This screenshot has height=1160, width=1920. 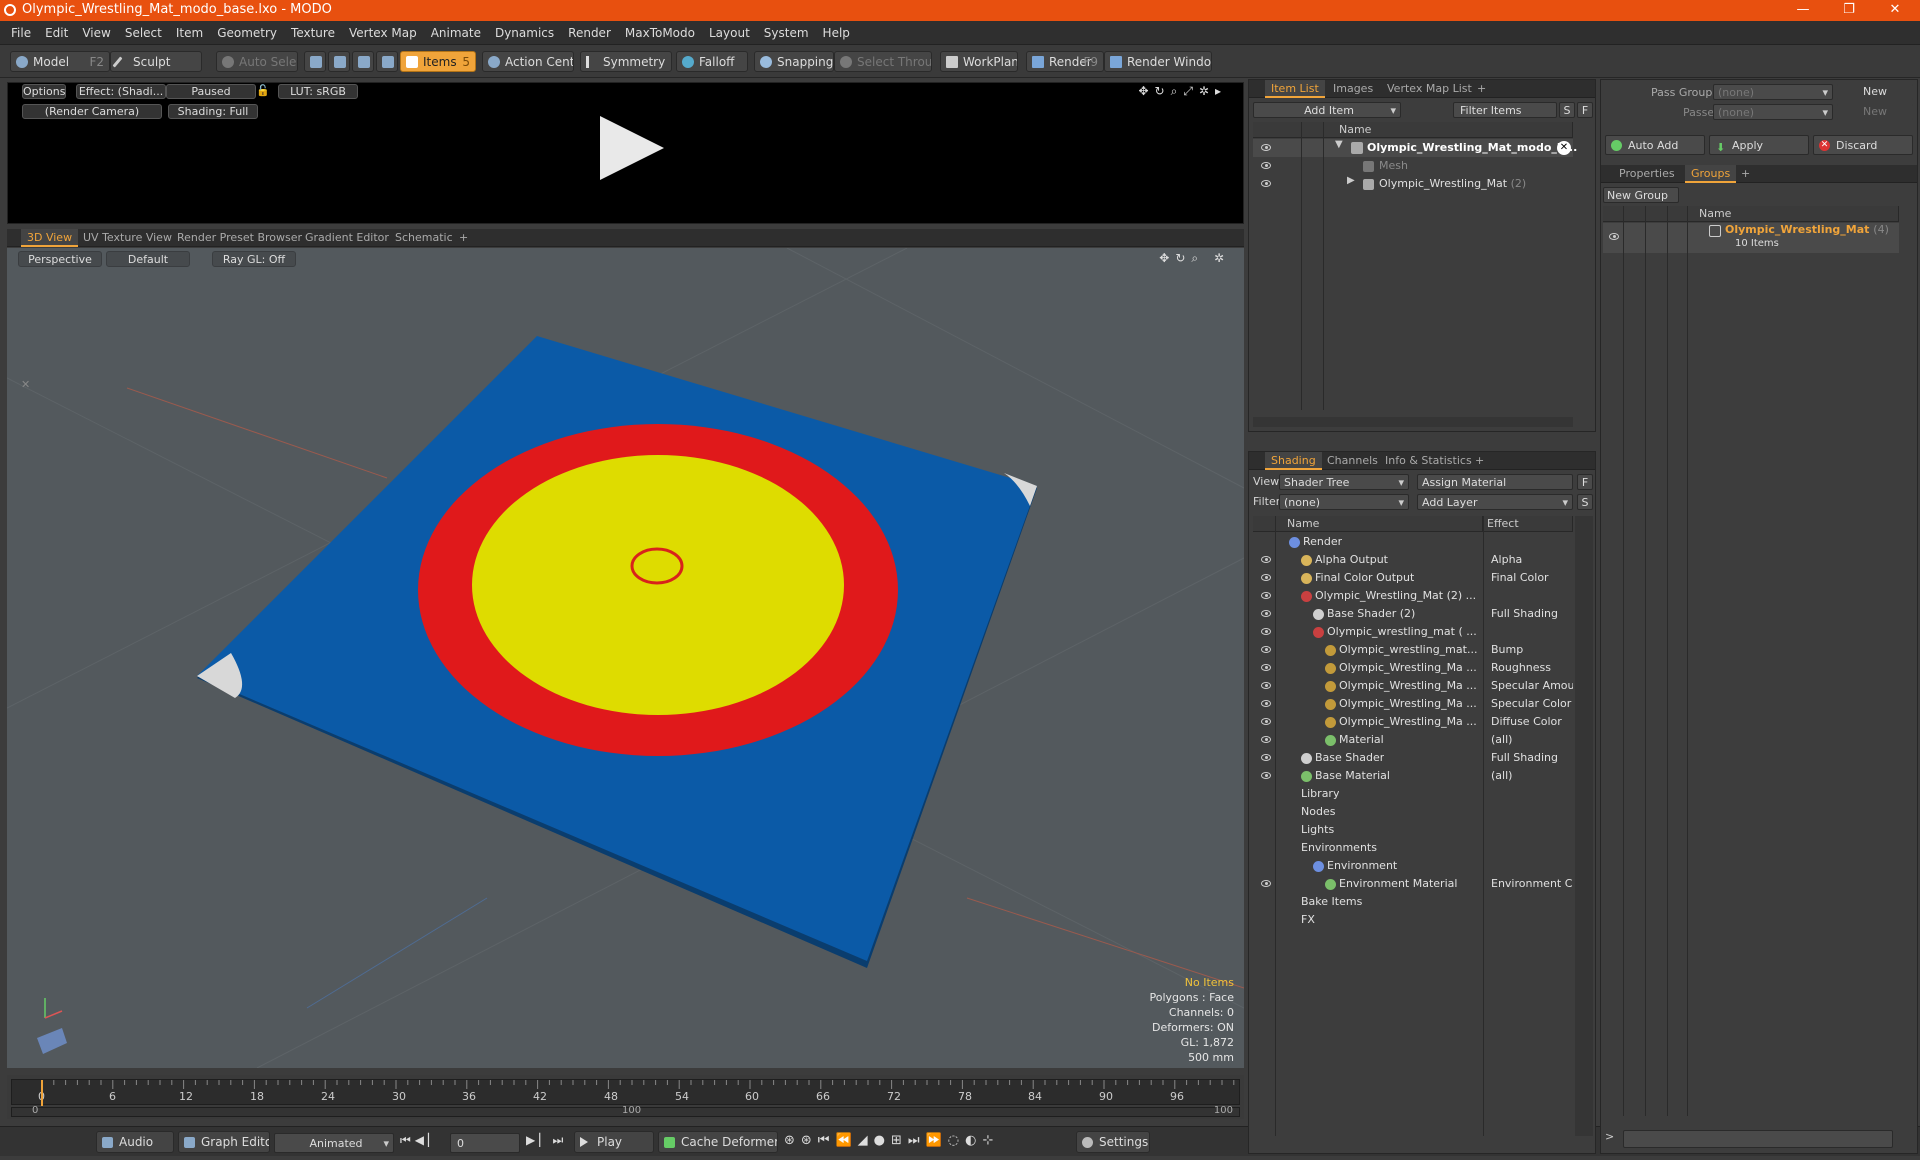 I want to click on vertex-select-button, so click(x=315, y=61).